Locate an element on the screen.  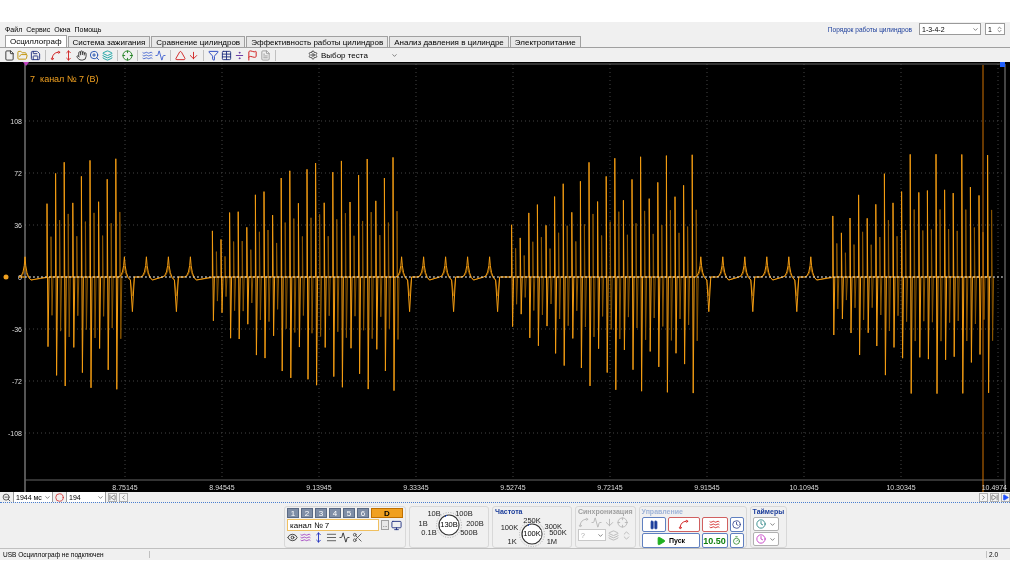
record-icon is located at coordinates (59, 497).